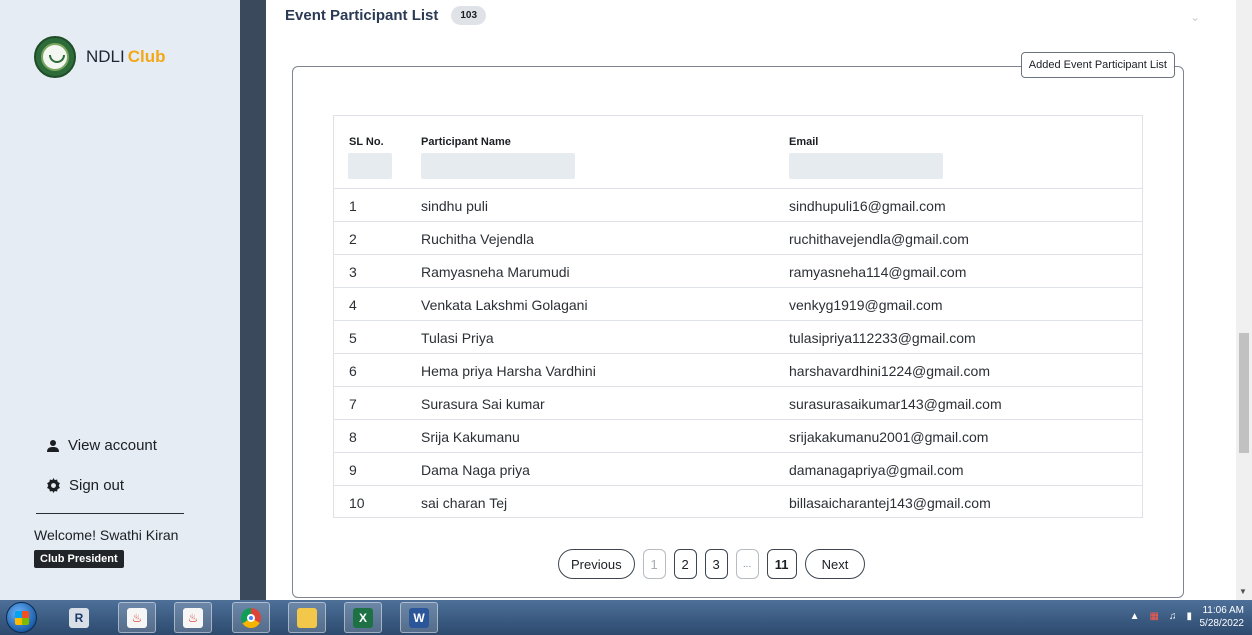  Describe the element at coordinates (79, 617) in the screenshot. I see `r-app-icon: R` at that location.